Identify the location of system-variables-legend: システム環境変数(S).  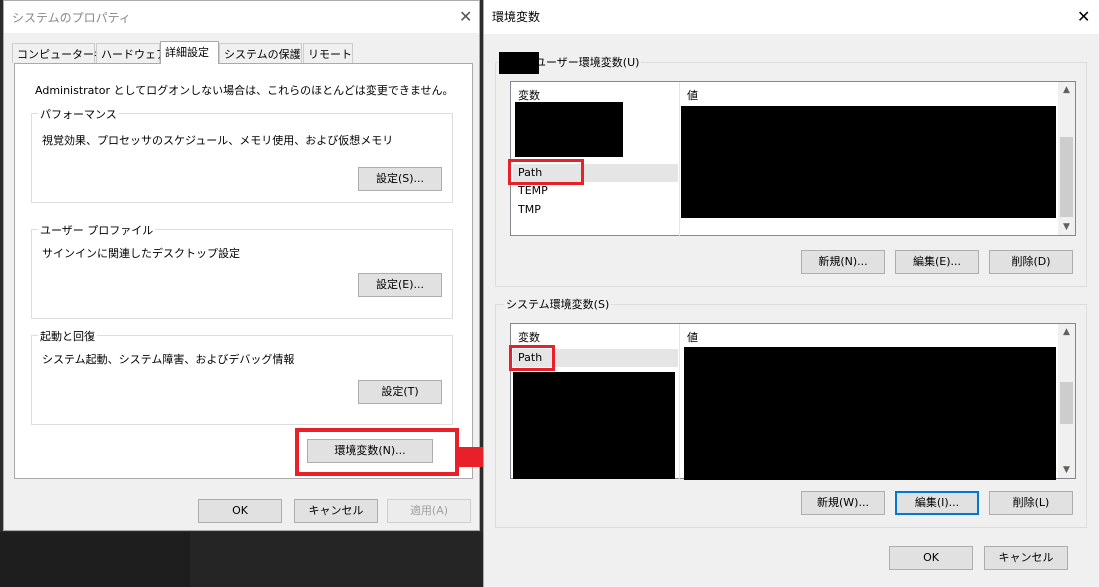
(558, 304).